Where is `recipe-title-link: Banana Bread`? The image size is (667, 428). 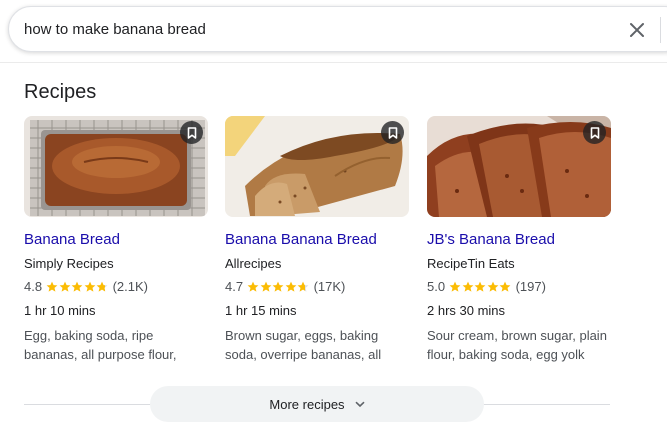
recipe-title-link: Banana Bread is located at coordinates (72, 239).